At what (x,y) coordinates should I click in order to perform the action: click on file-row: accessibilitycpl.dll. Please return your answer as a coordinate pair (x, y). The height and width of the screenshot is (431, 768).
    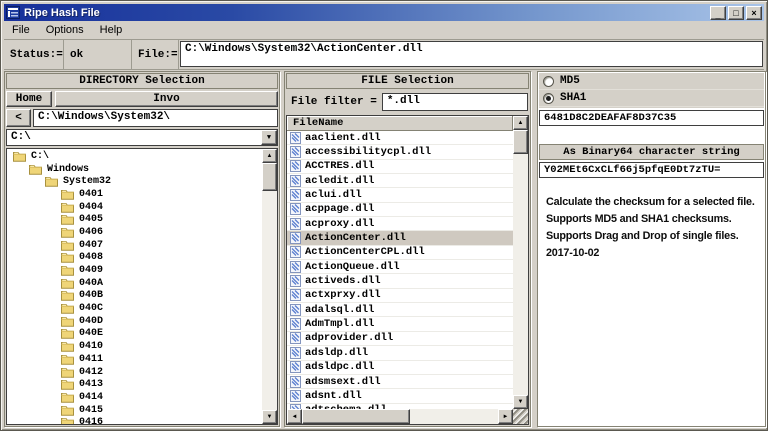
    Looking at the image, I should click on (400, 152).